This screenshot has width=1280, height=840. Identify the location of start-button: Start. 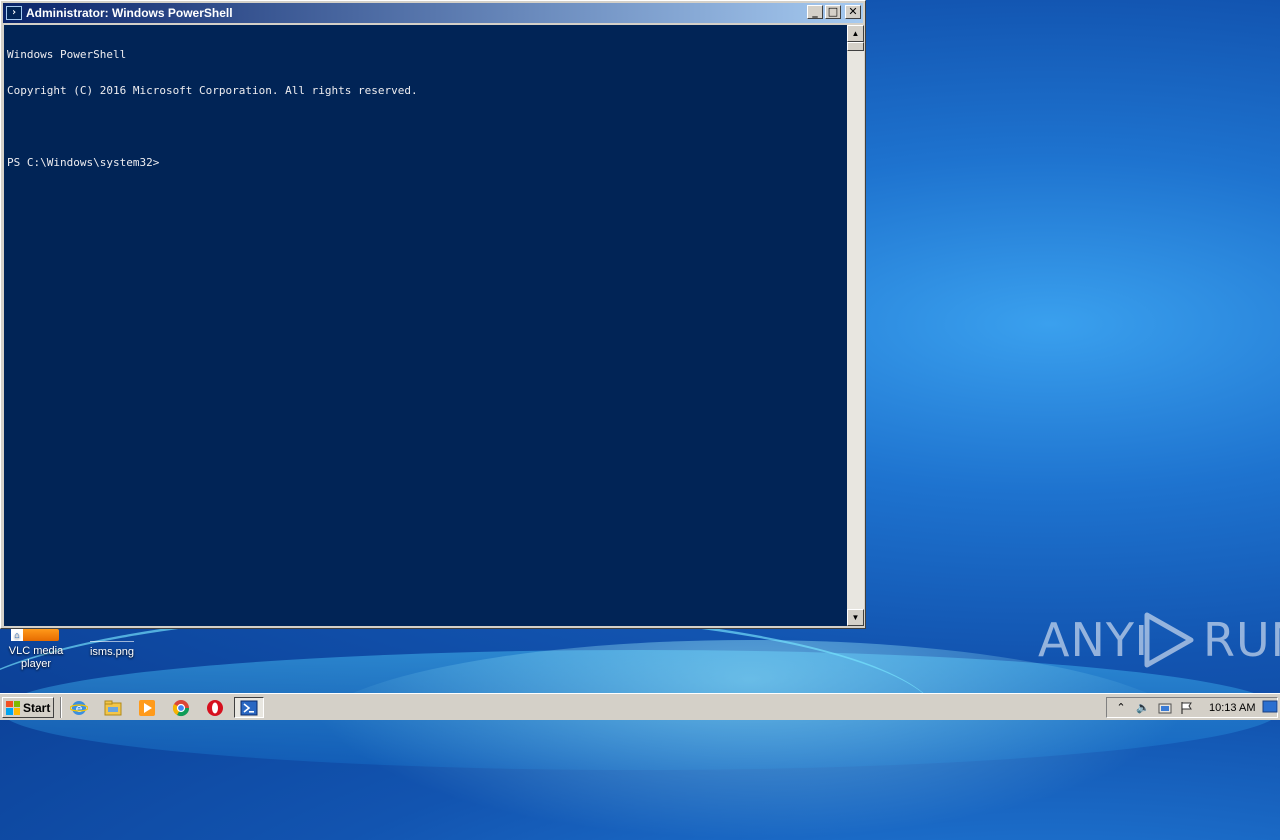
(28, 707).